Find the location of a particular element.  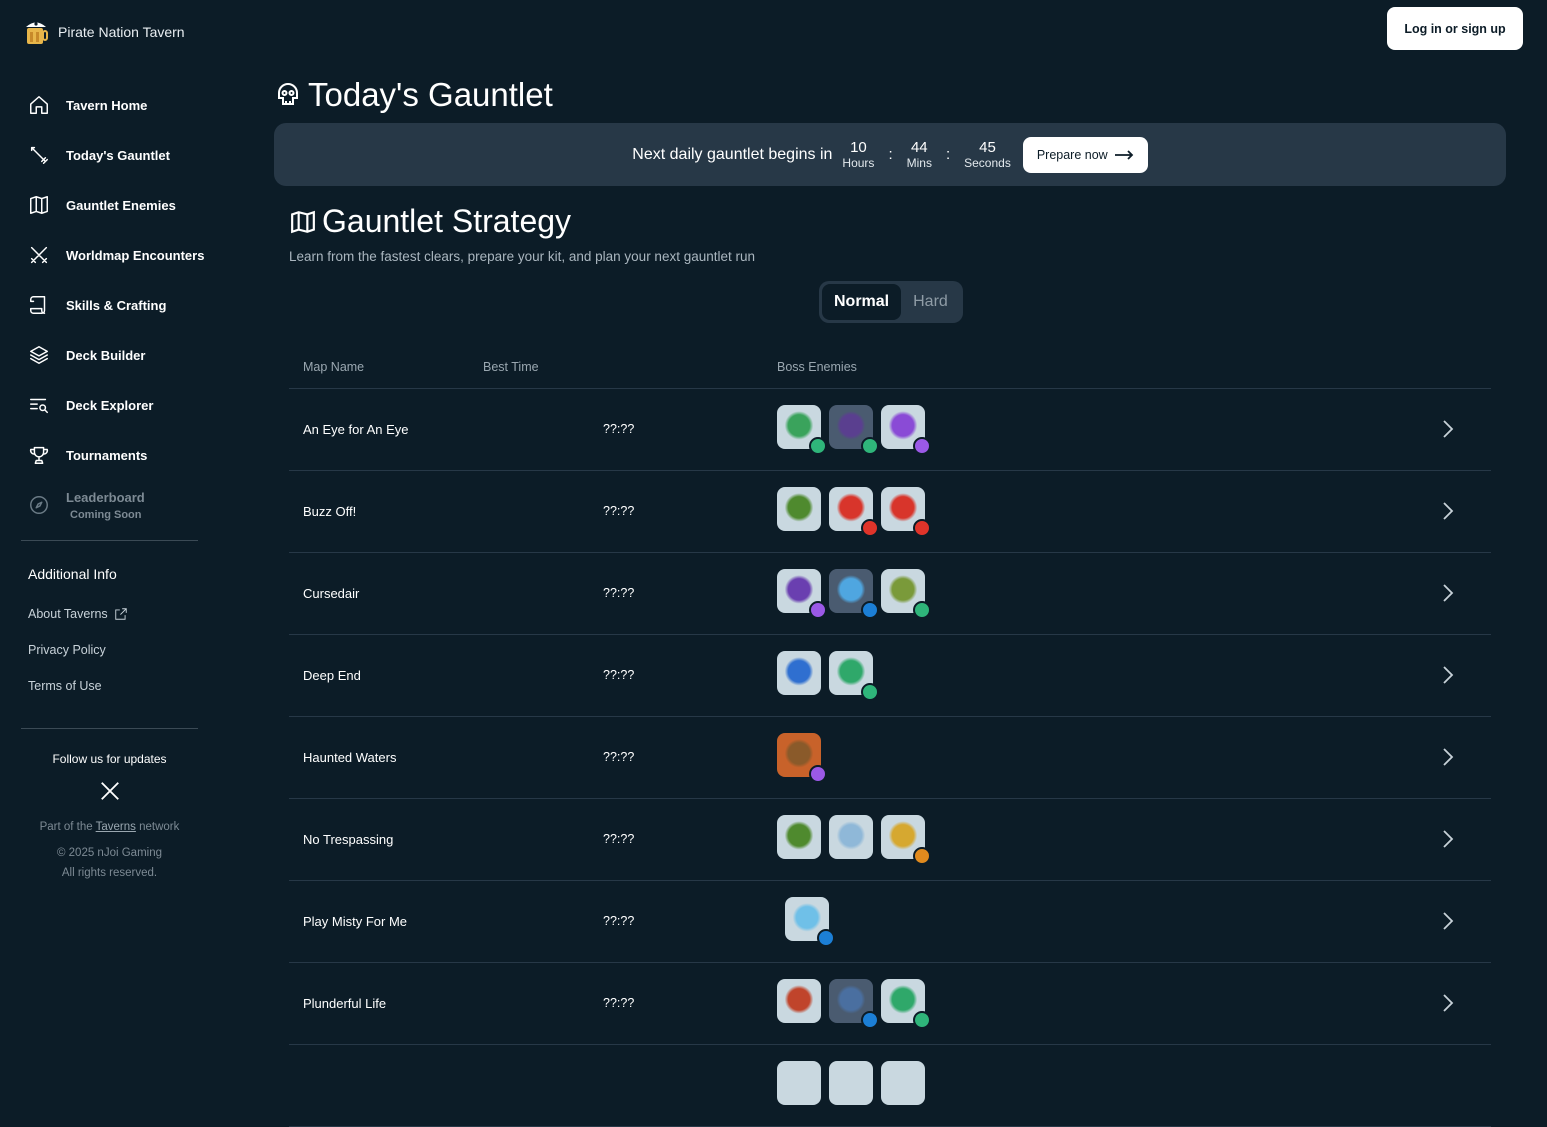

sidebar-item-tavern-home: Tavern Home is located at coordinates (118, 105).